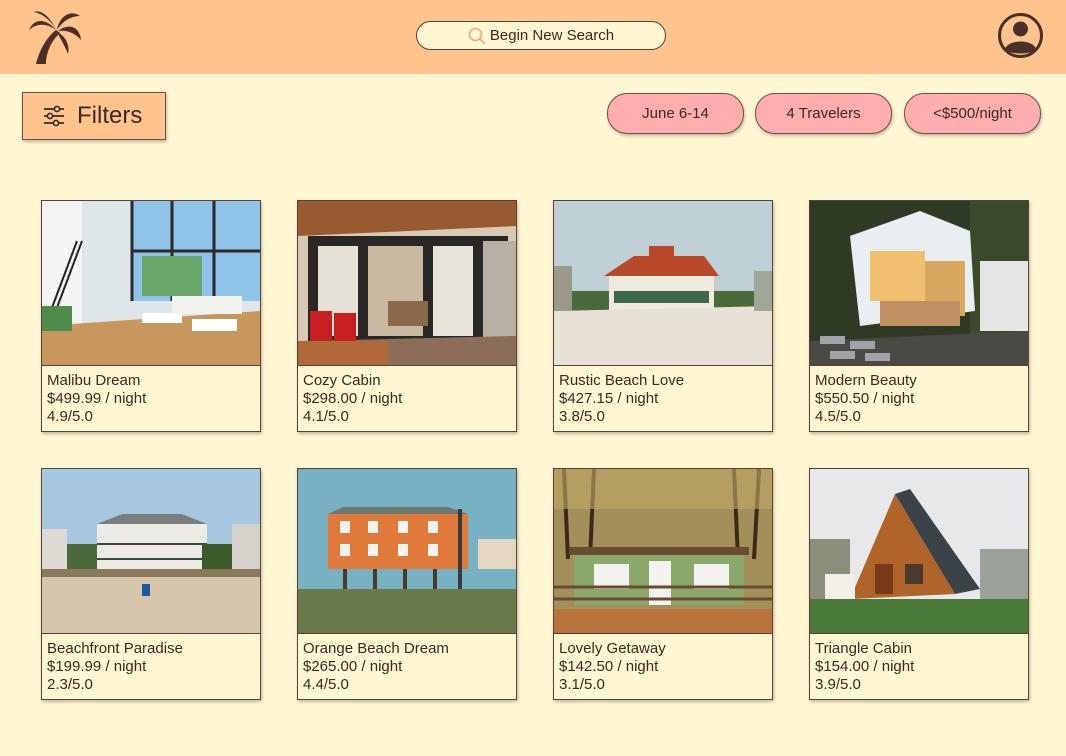 This screenshot has width=1066, height=756. What do you see at coordinates (838, 684) in the screenshot?
I see `listing-rating: 3.9/5.0` at bounding box center [838, 684].